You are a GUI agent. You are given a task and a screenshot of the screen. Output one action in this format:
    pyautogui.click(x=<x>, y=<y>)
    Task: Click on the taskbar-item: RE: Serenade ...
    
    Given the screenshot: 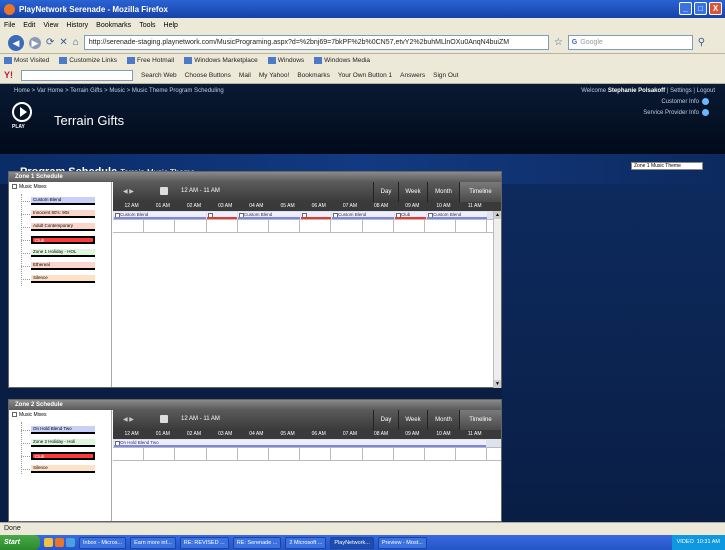 What is the action you would take?
    pyautogui.click(x=257, y=542)
    